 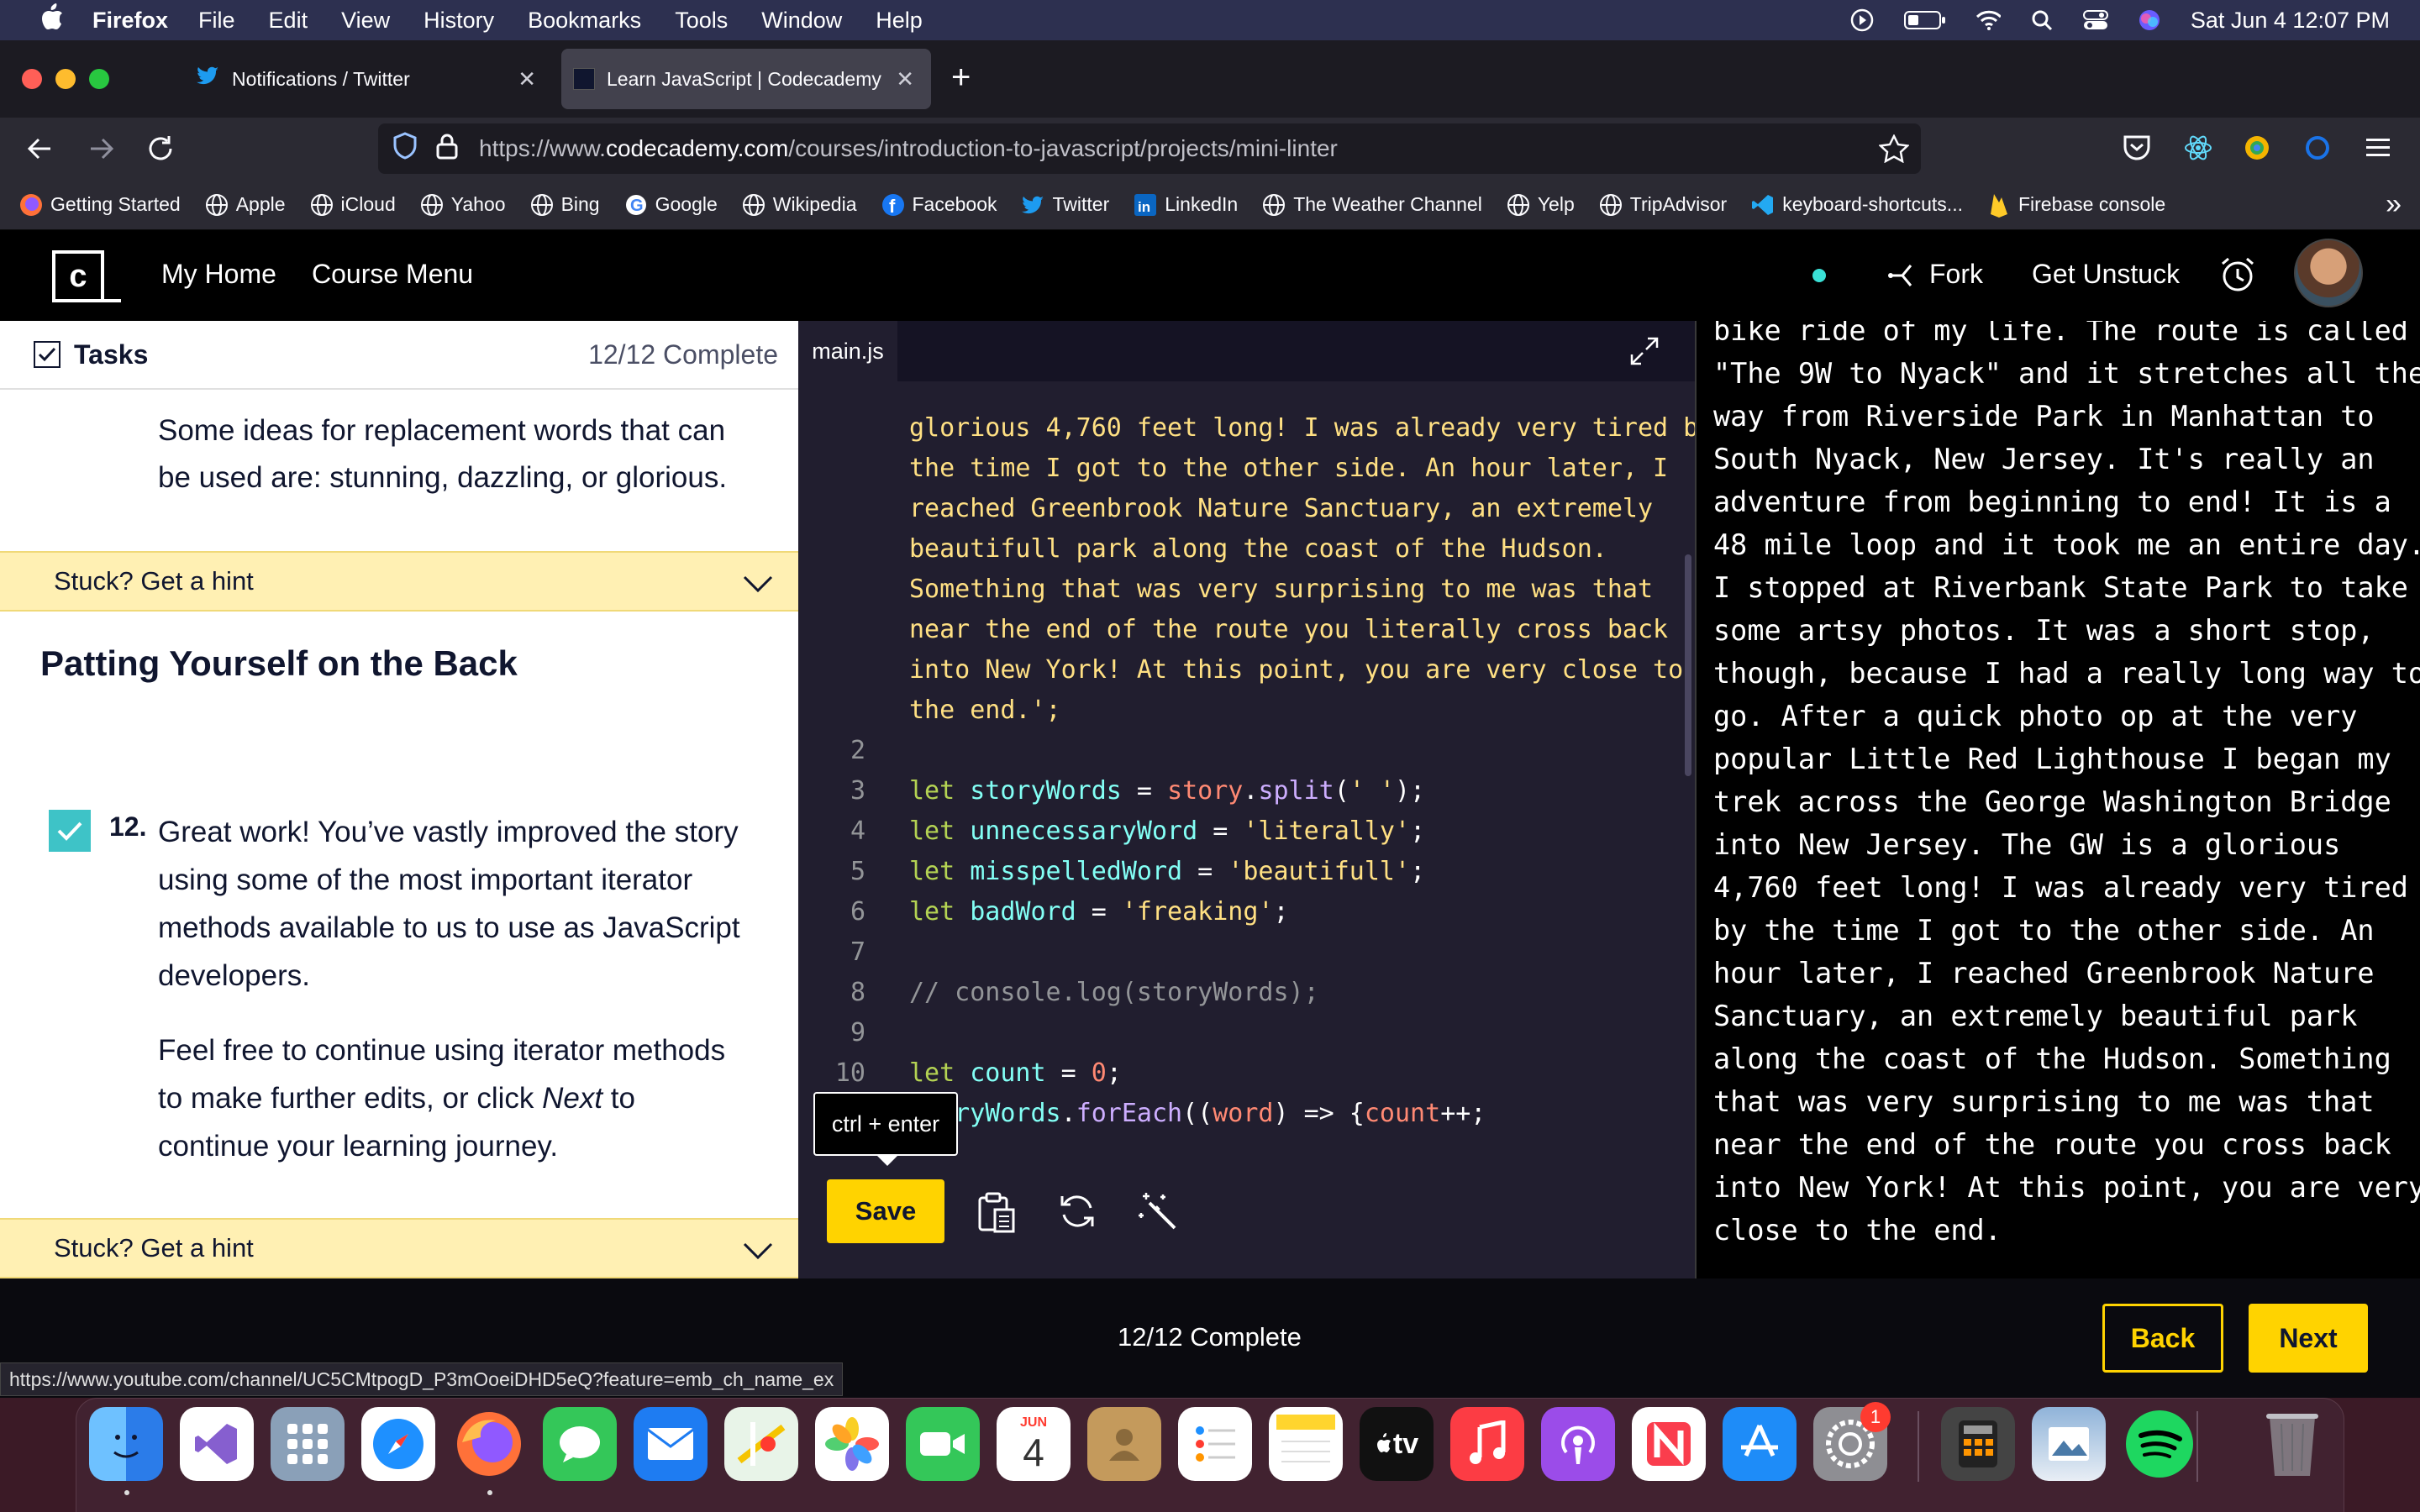 I want to click on bookmark-weather-channel: The Weather Channel, so click(x=1372, y=205).